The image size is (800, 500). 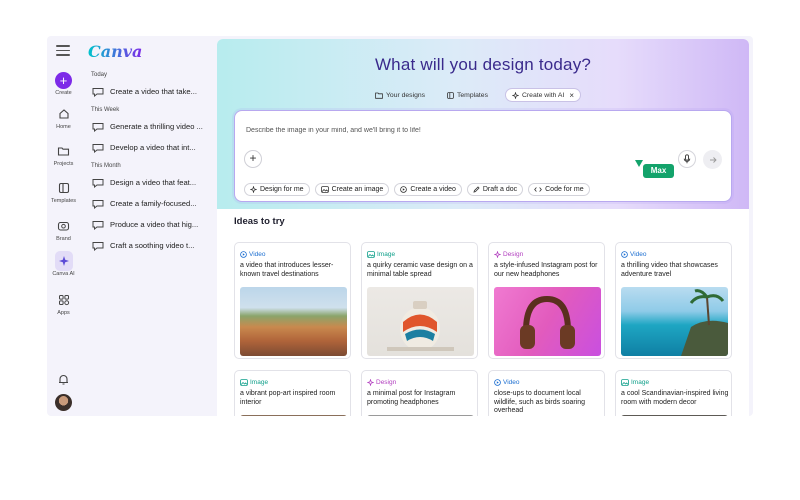 What do you see at coordinates (674, 321) in the screenshot?
I see `idea-thumbnail-tropical-coast` at bounding box center [674, 321].